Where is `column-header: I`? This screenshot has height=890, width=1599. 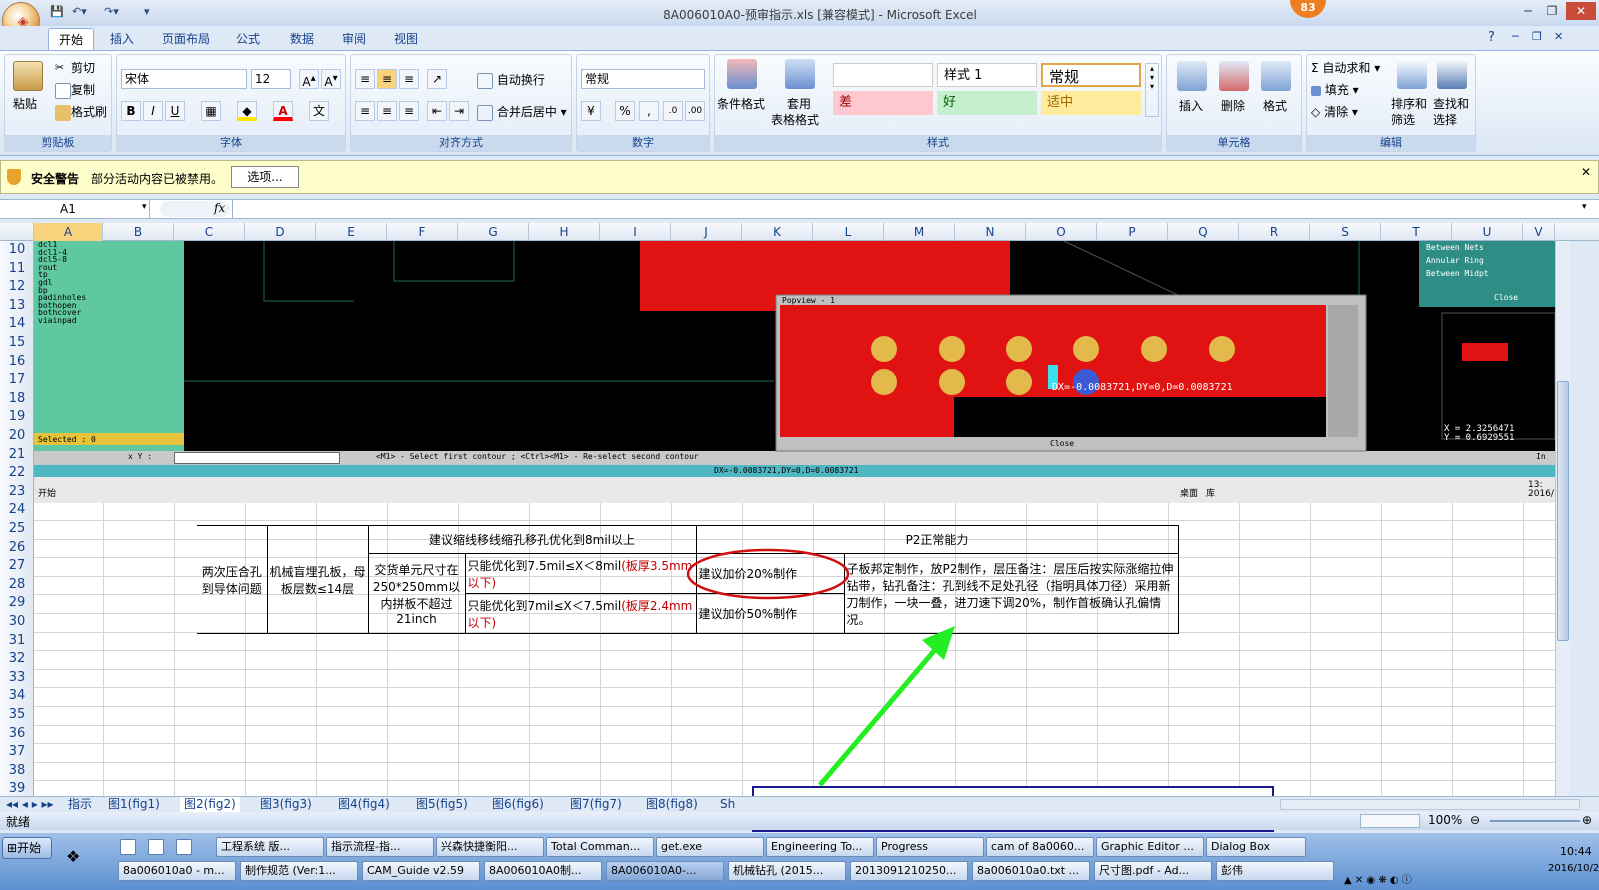
column-header: I is located at coordinates (635, 232).